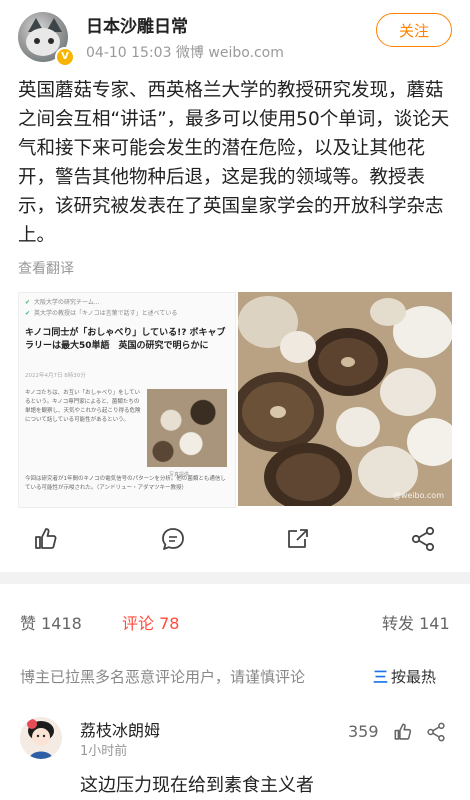  Describe the element at coordinates (423, 539) in the screenshot. I see `more-share-icon` at that location.